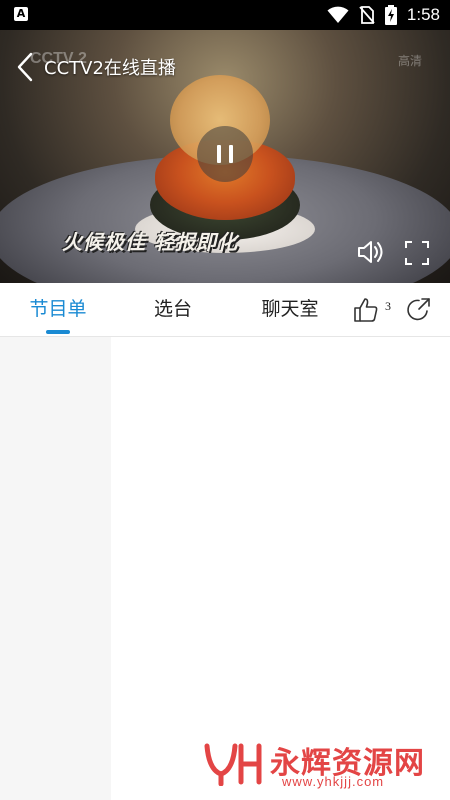  I want to click on back-button, so click(25, 67).